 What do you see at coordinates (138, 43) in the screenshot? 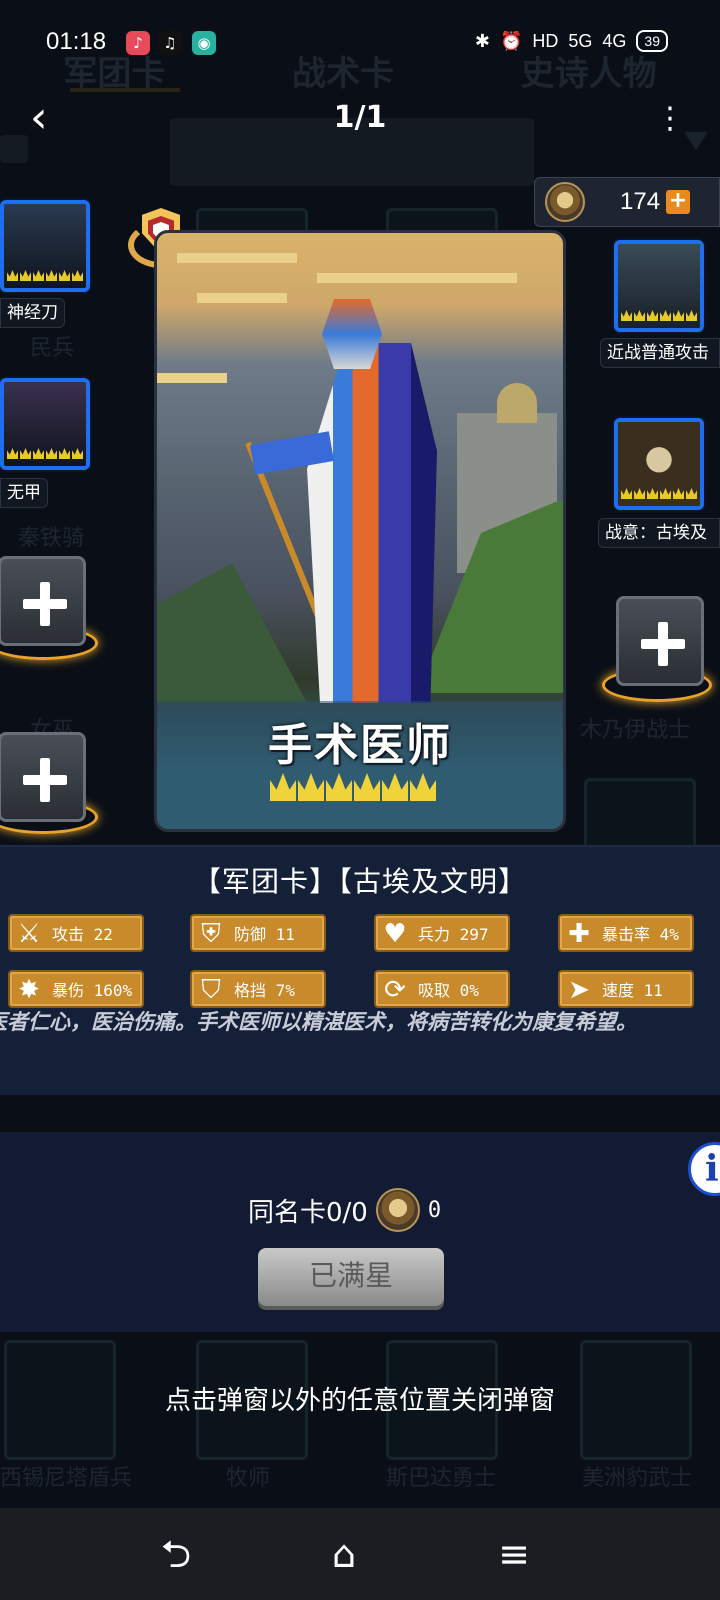
I see `music-app-icon: ♪` at bounding box center [138, 43].